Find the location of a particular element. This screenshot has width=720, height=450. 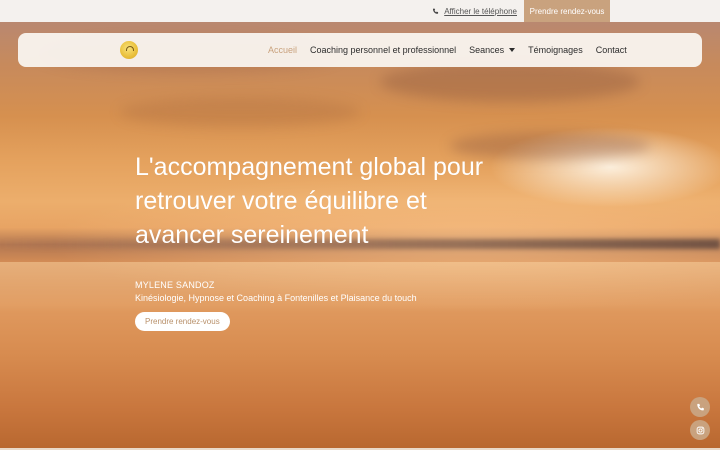

show-phone-label: Afficher le téléphone is located at coordinates (480, 11).